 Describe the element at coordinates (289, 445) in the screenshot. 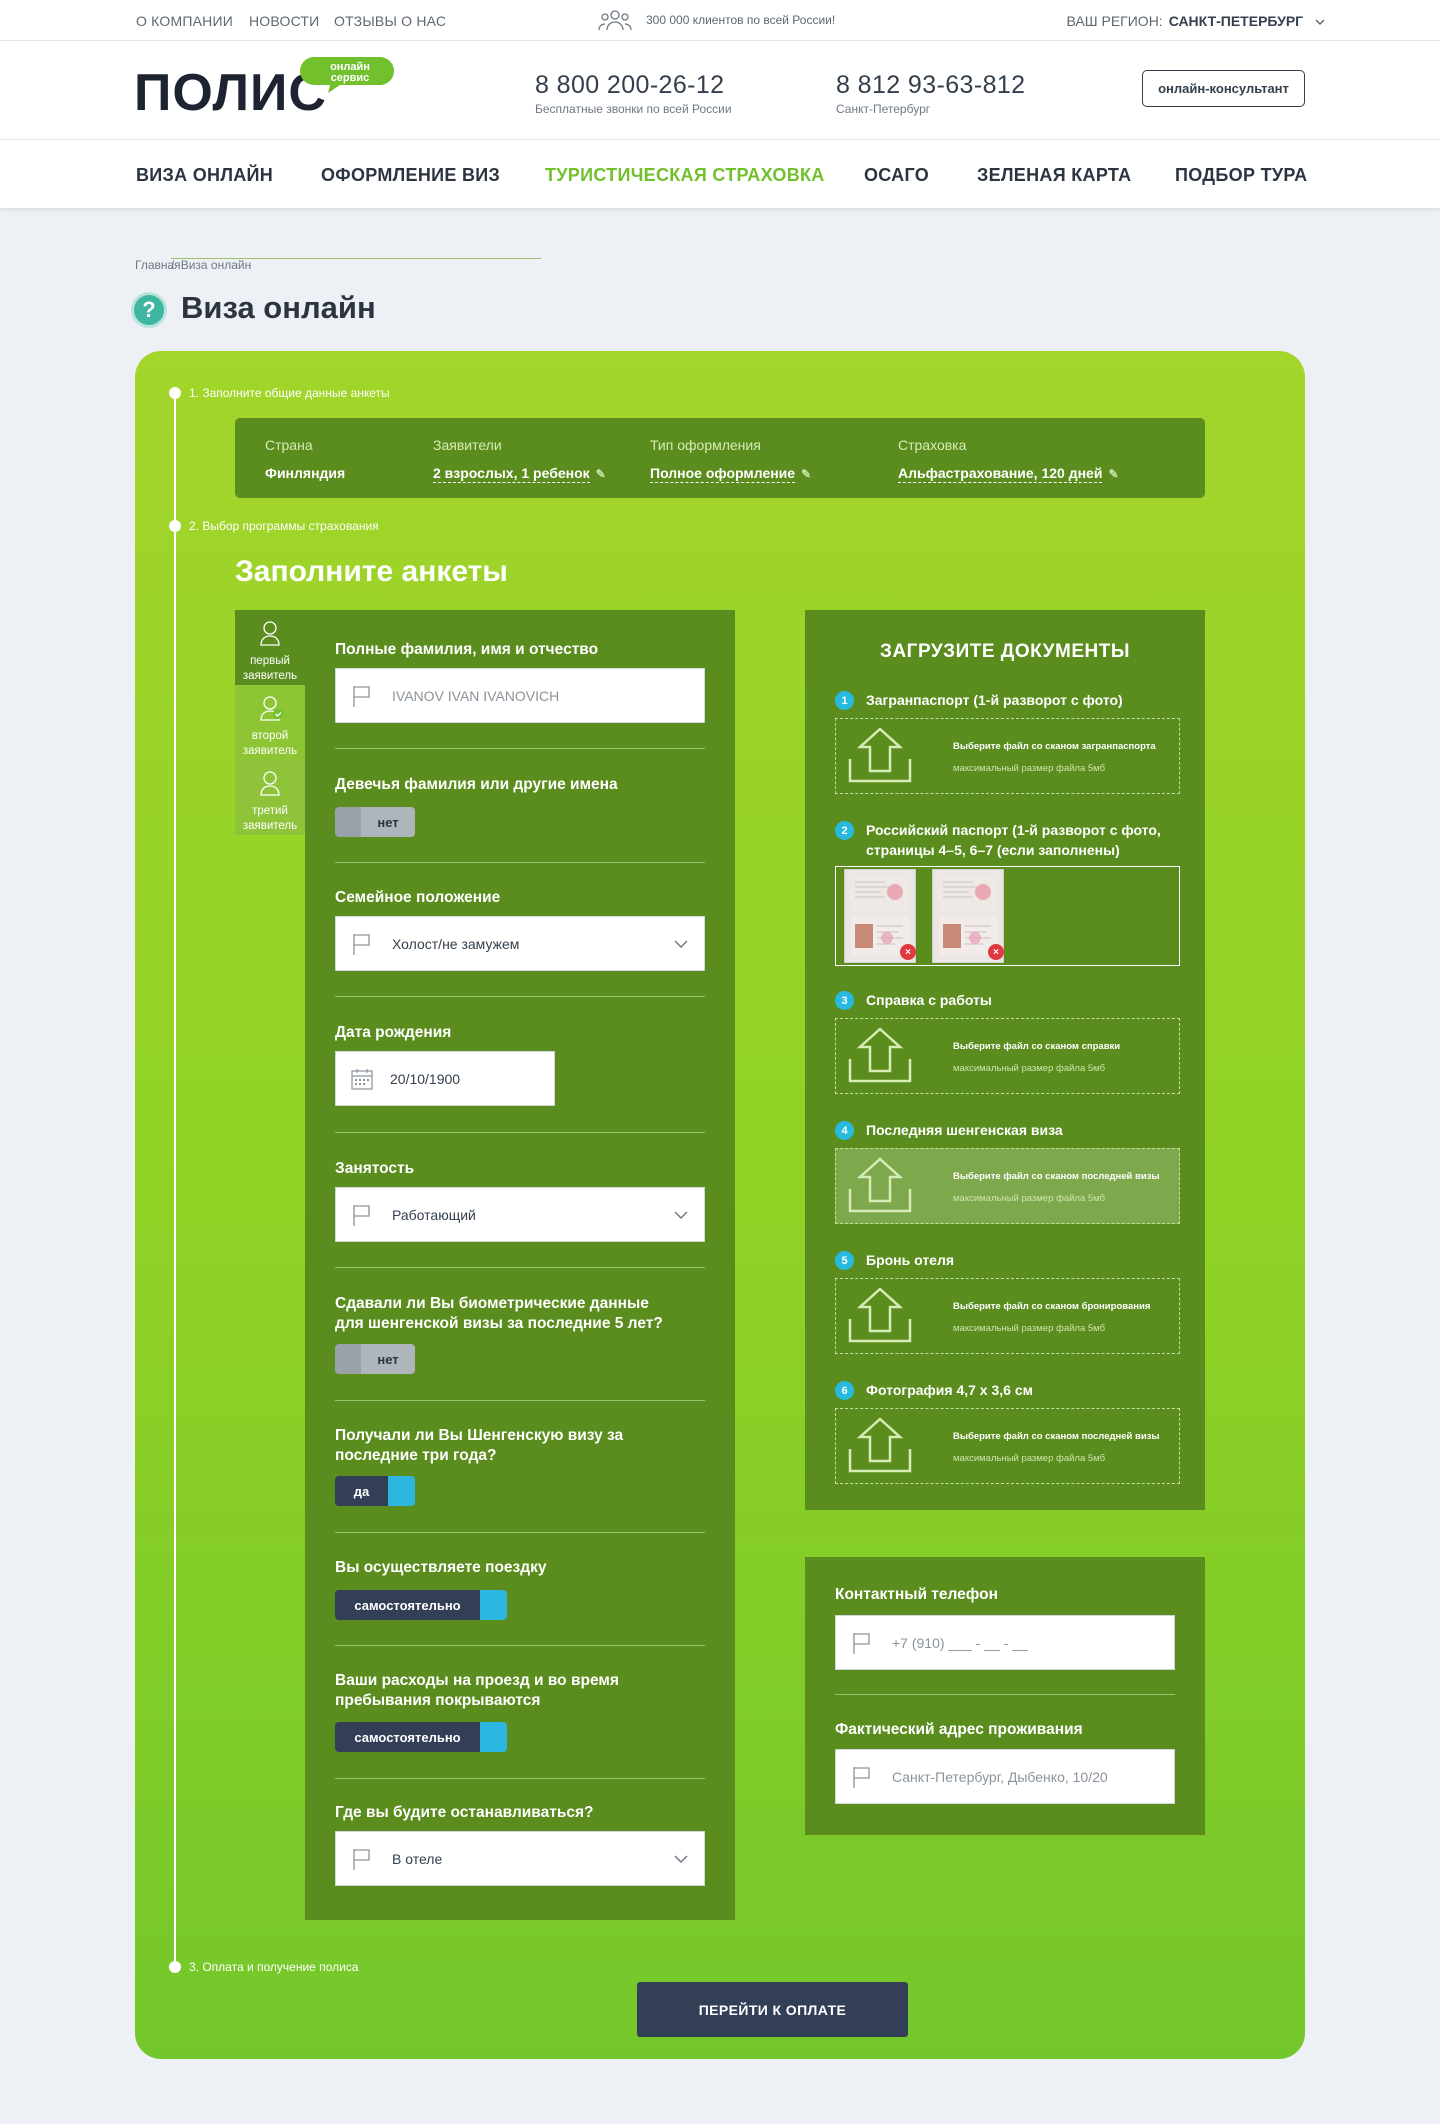

I see `summary-label: Страна` at that location.